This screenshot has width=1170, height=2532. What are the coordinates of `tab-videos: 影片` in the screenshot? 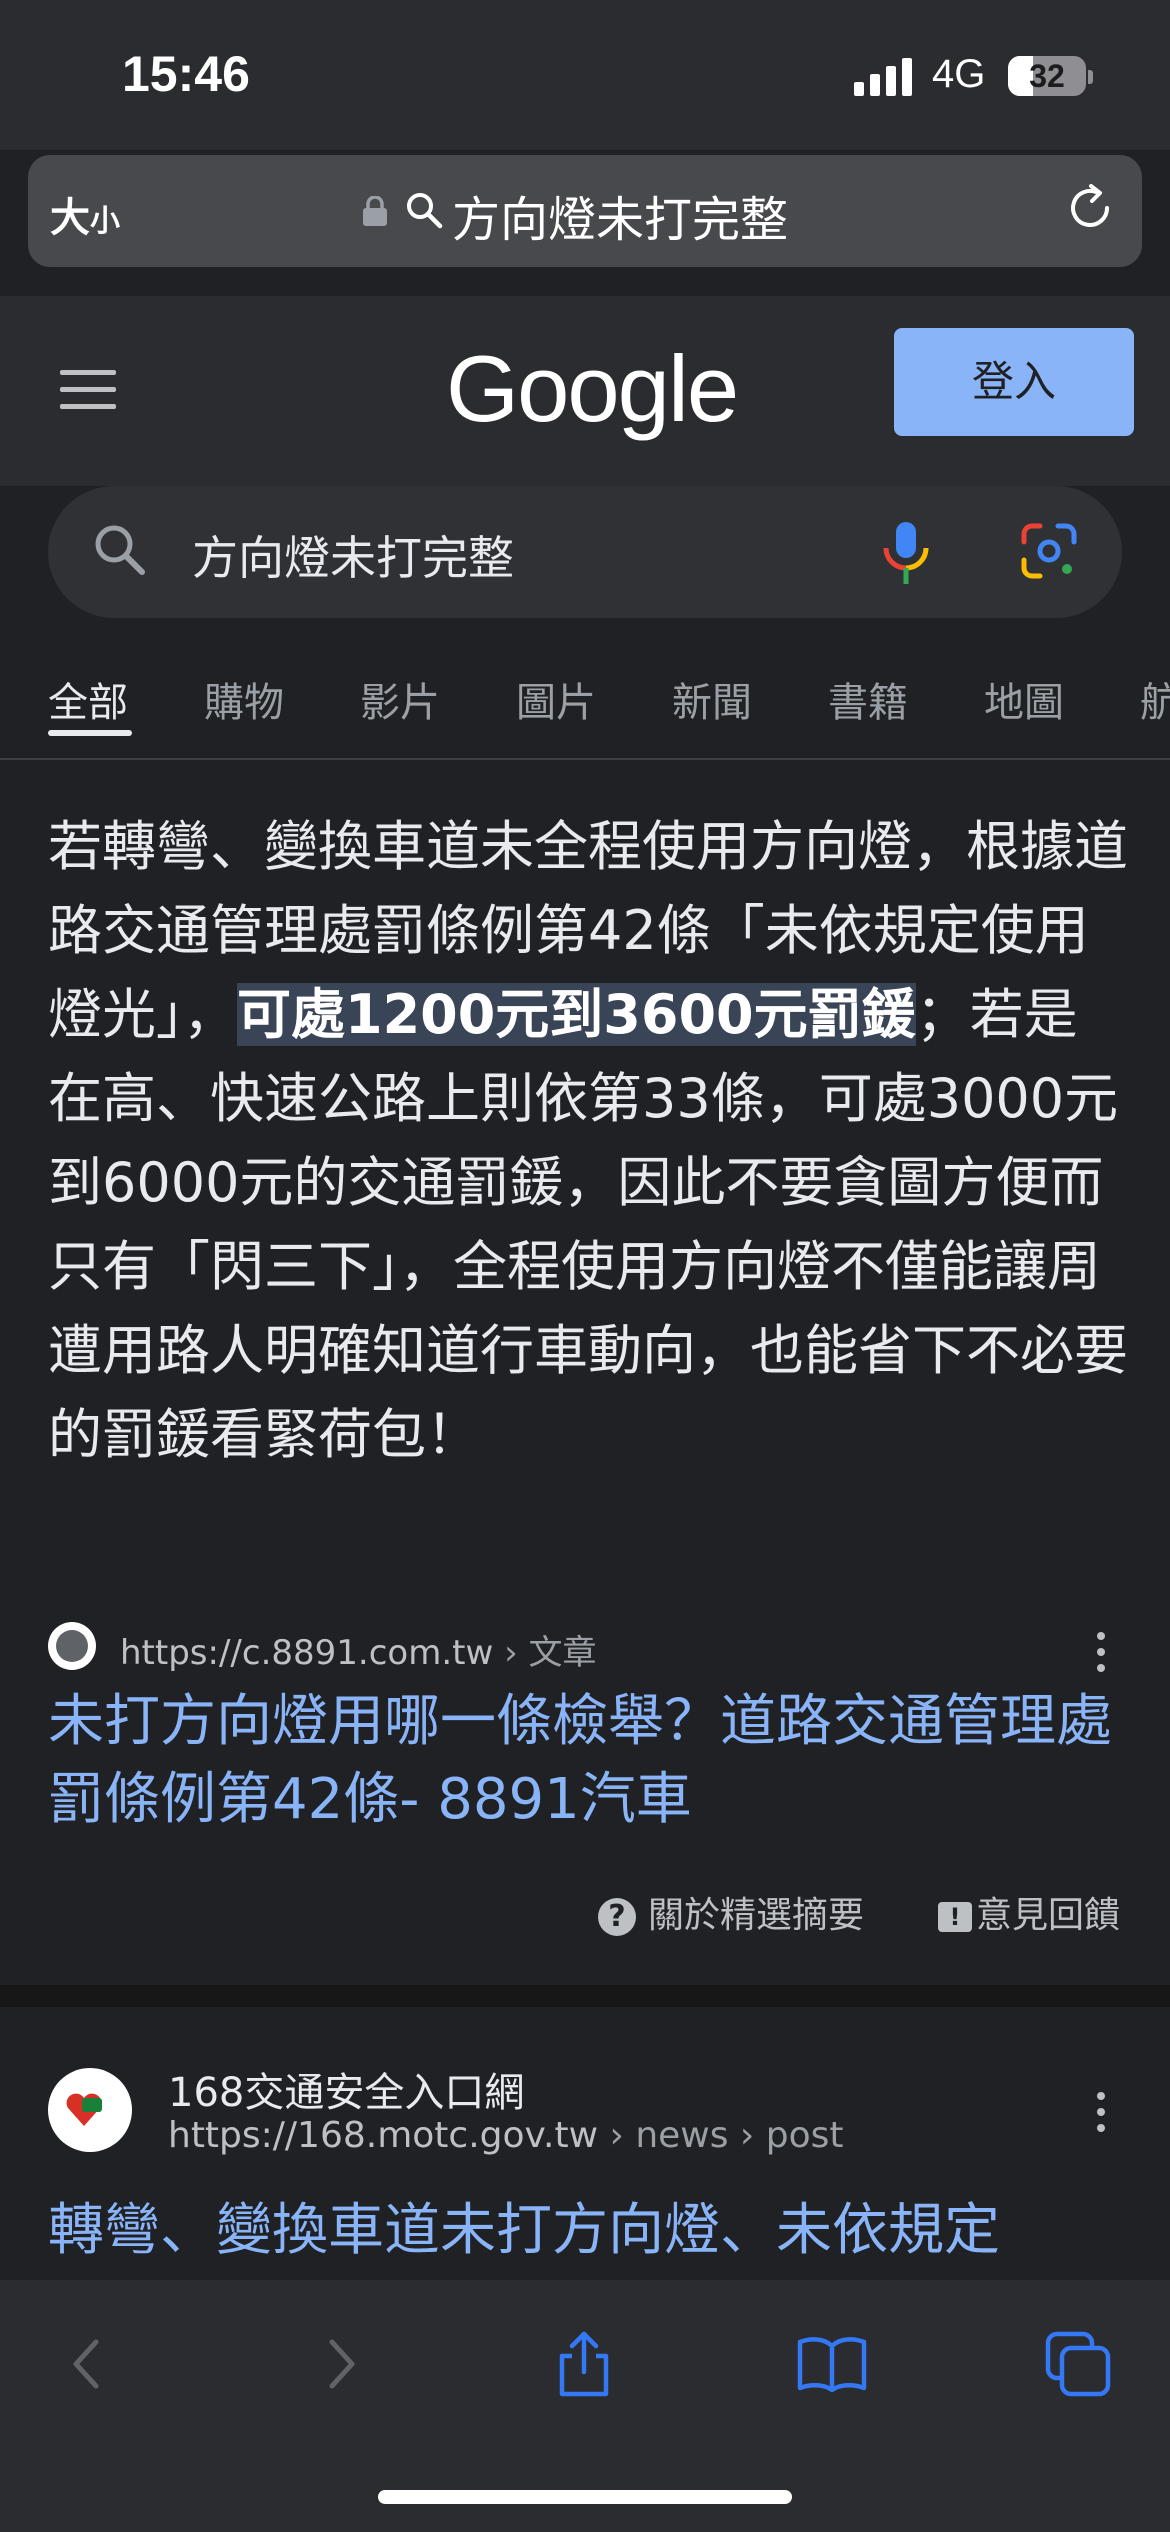 It's located at (400, 699).